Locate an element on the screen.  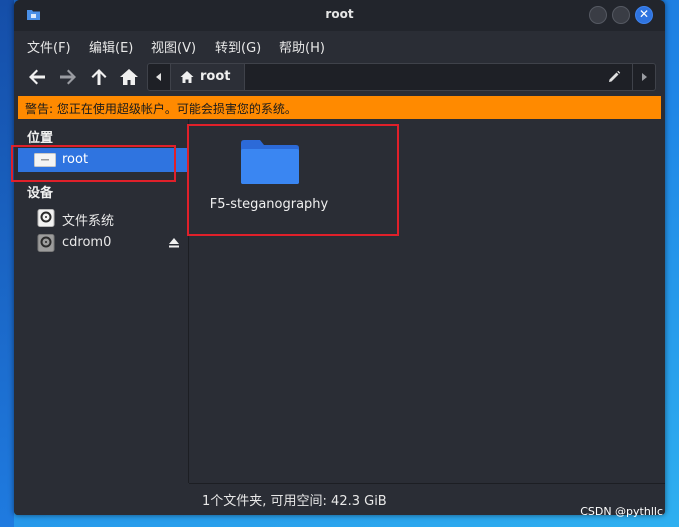
close-icon: ✕ is located at coordinates (644, 14).